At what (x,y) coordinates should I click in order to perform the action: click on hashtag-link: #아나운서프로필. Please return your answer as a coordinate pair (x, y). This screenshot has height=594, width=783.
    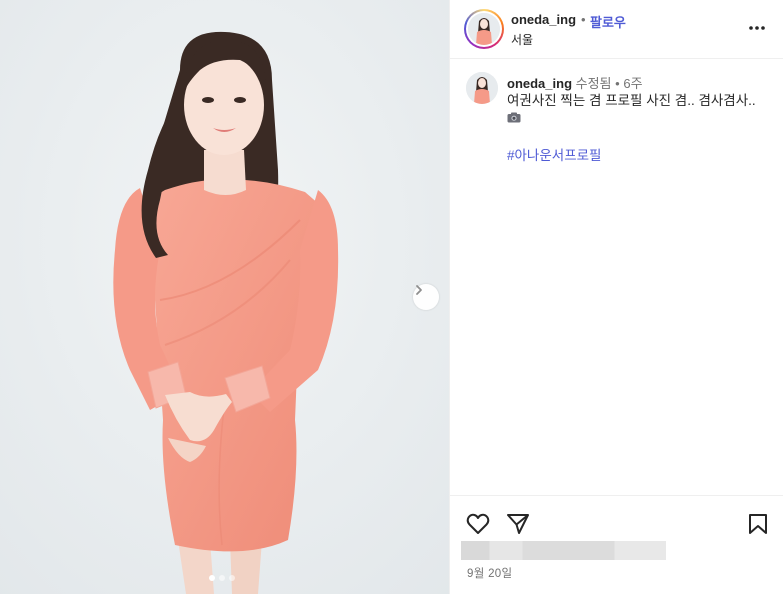
    Looking at the image, I should click on (554, 154).